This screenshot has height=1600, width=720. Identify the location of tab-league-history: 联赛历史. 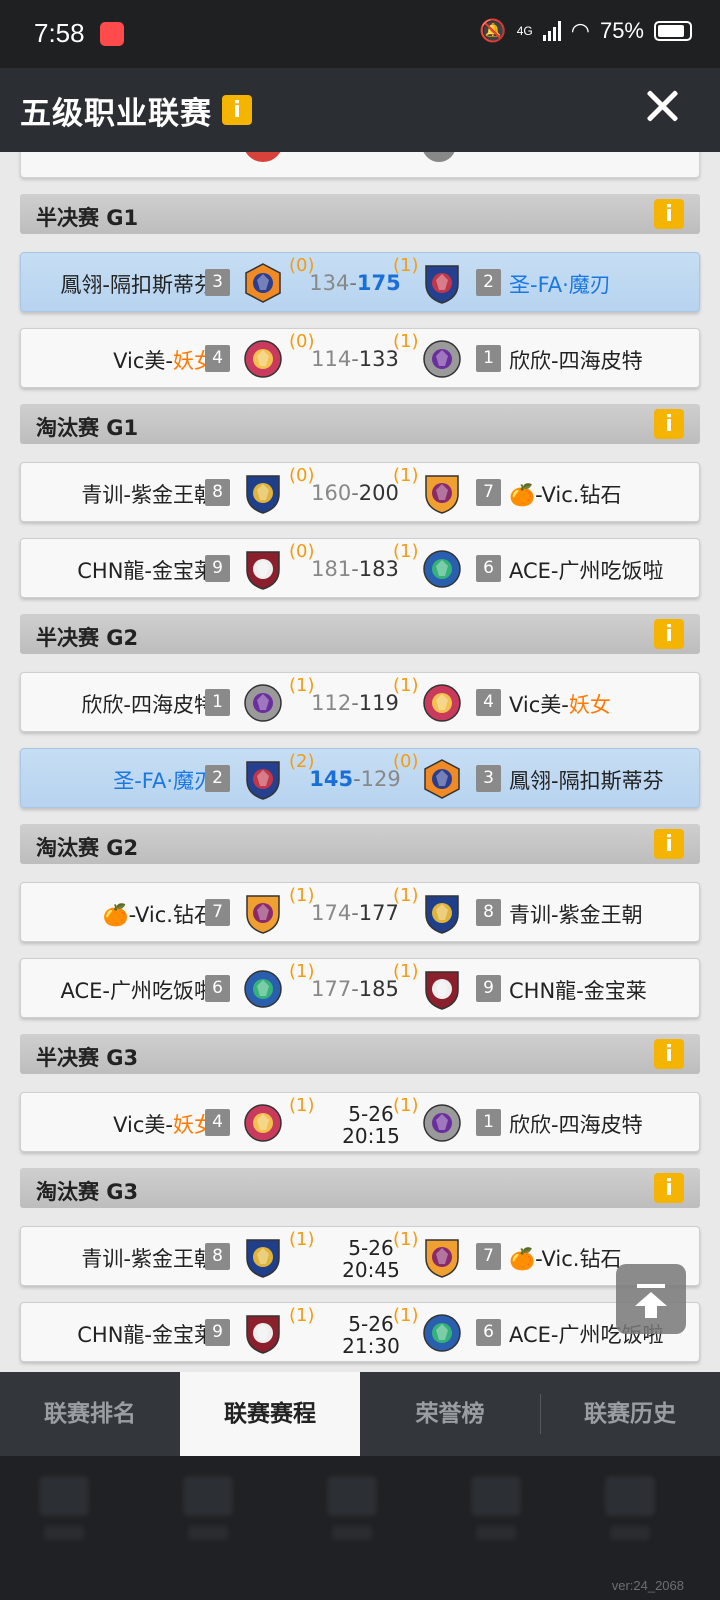
(630, 1414).